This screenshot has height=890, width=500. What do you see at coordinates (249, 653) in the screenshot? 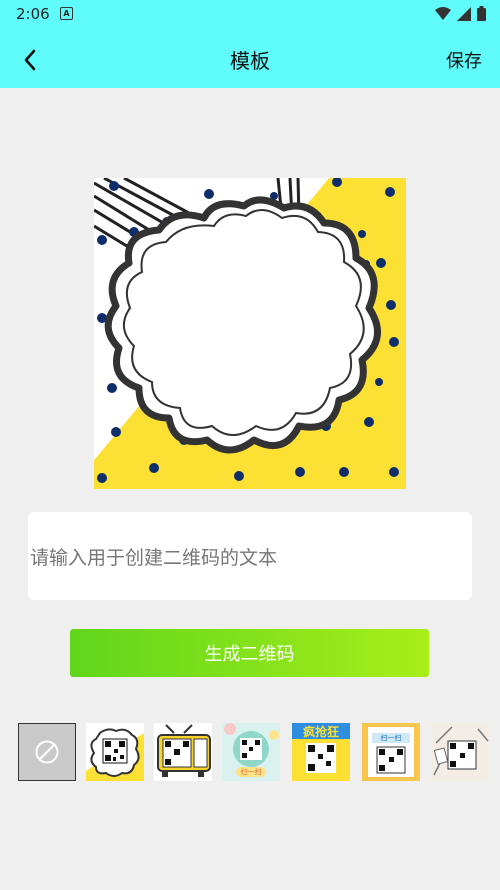
I see `generate-qr-button: 生成二维码` at bounding box center [249, 653].